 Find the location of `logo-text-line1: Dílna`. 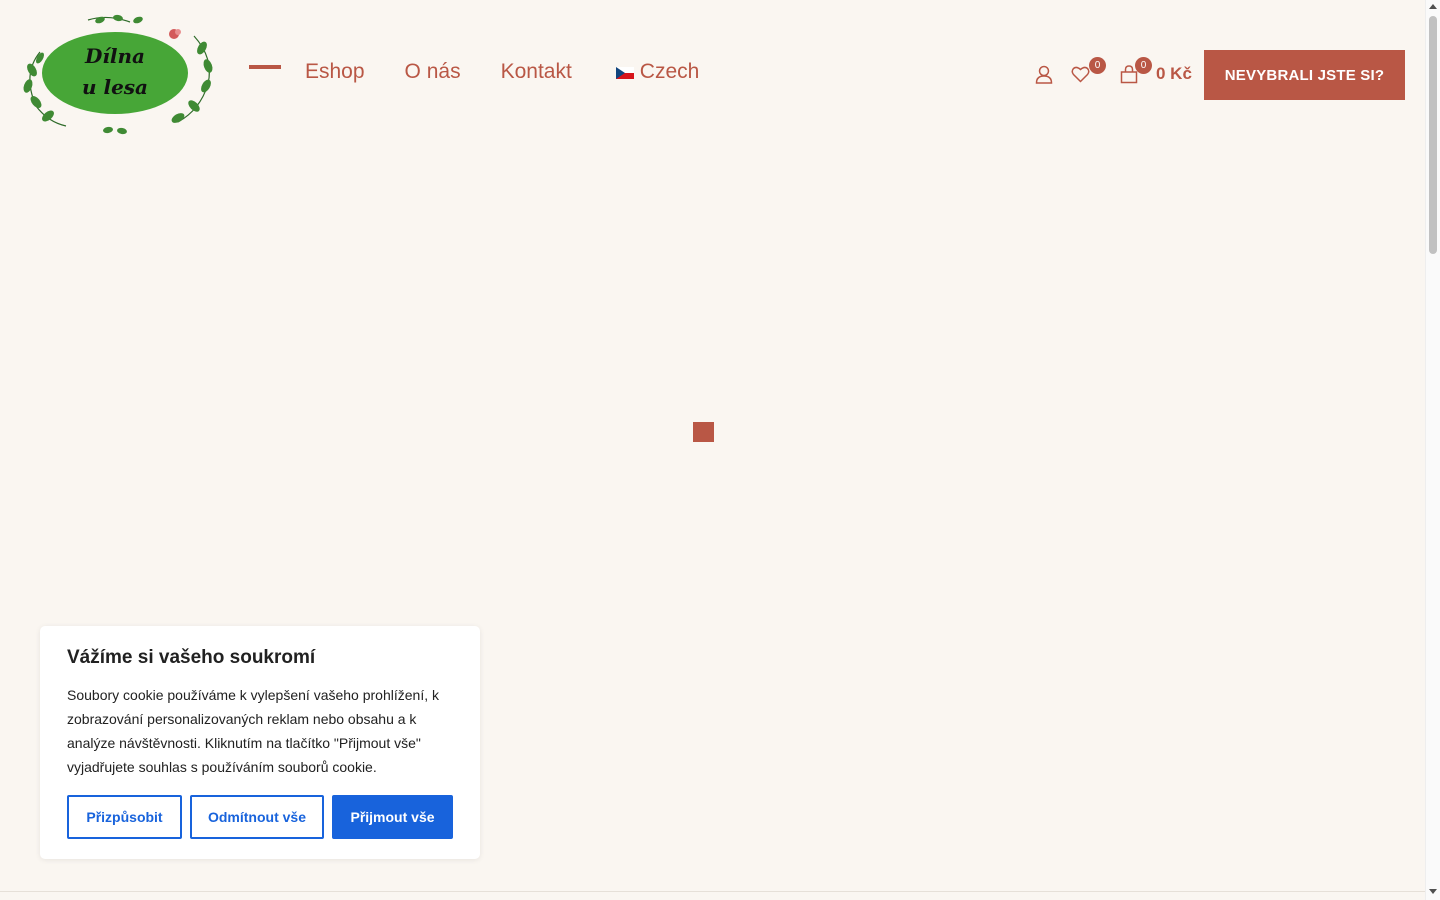

logo-text-line1: Dílna is located at coordinates (115, 56).